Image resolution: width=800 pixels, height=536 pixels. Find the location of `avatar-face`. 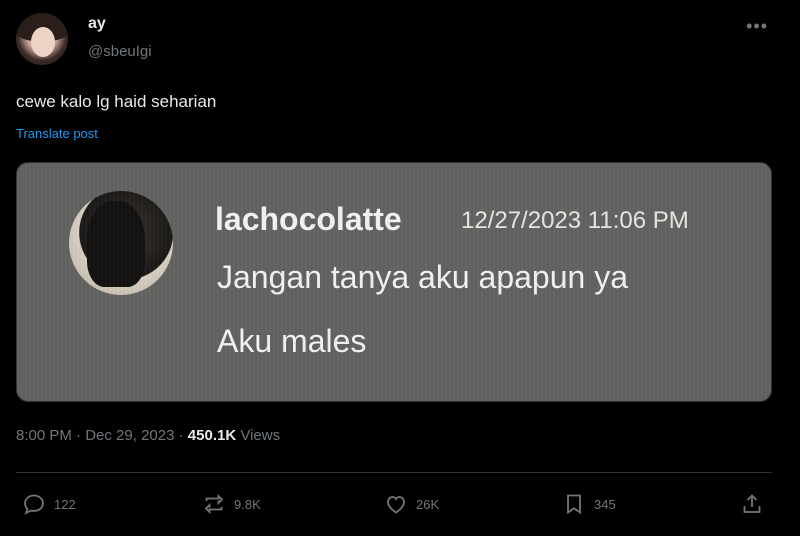

avatar-face is located at coordinates (43, 42).